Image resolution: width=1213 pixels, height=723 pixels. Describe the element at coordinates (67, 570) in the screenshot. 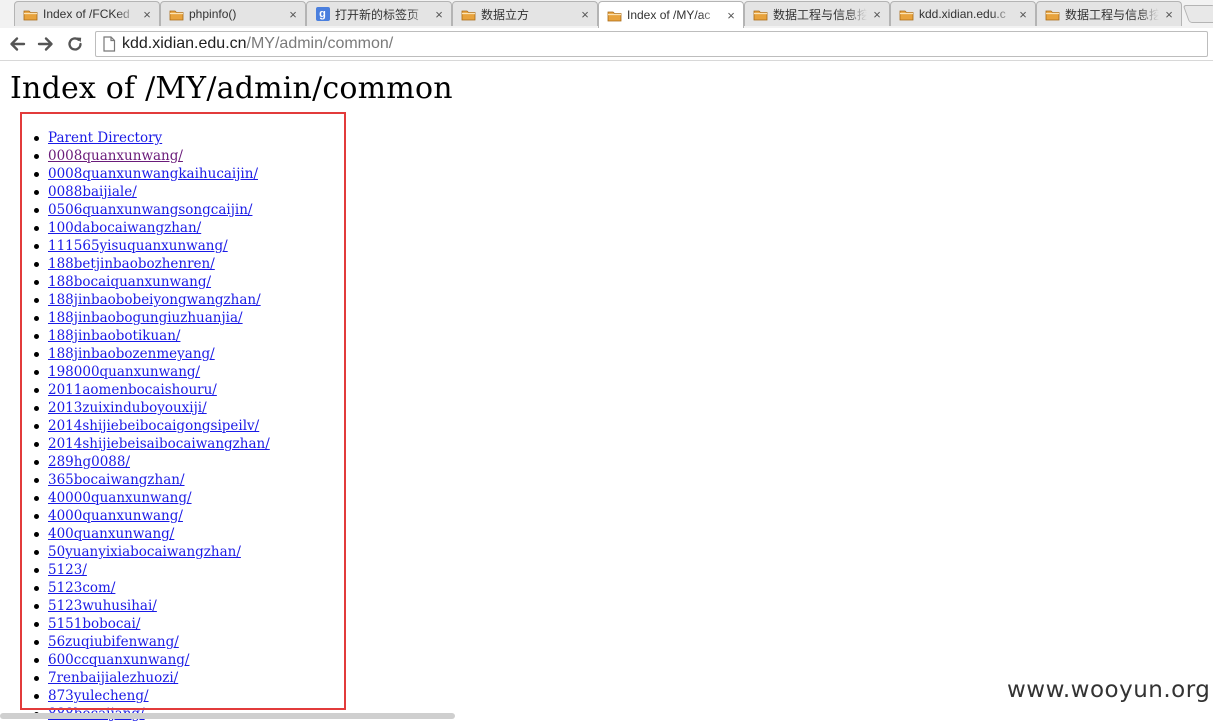

I see `directory-link: 5123/` at that location.